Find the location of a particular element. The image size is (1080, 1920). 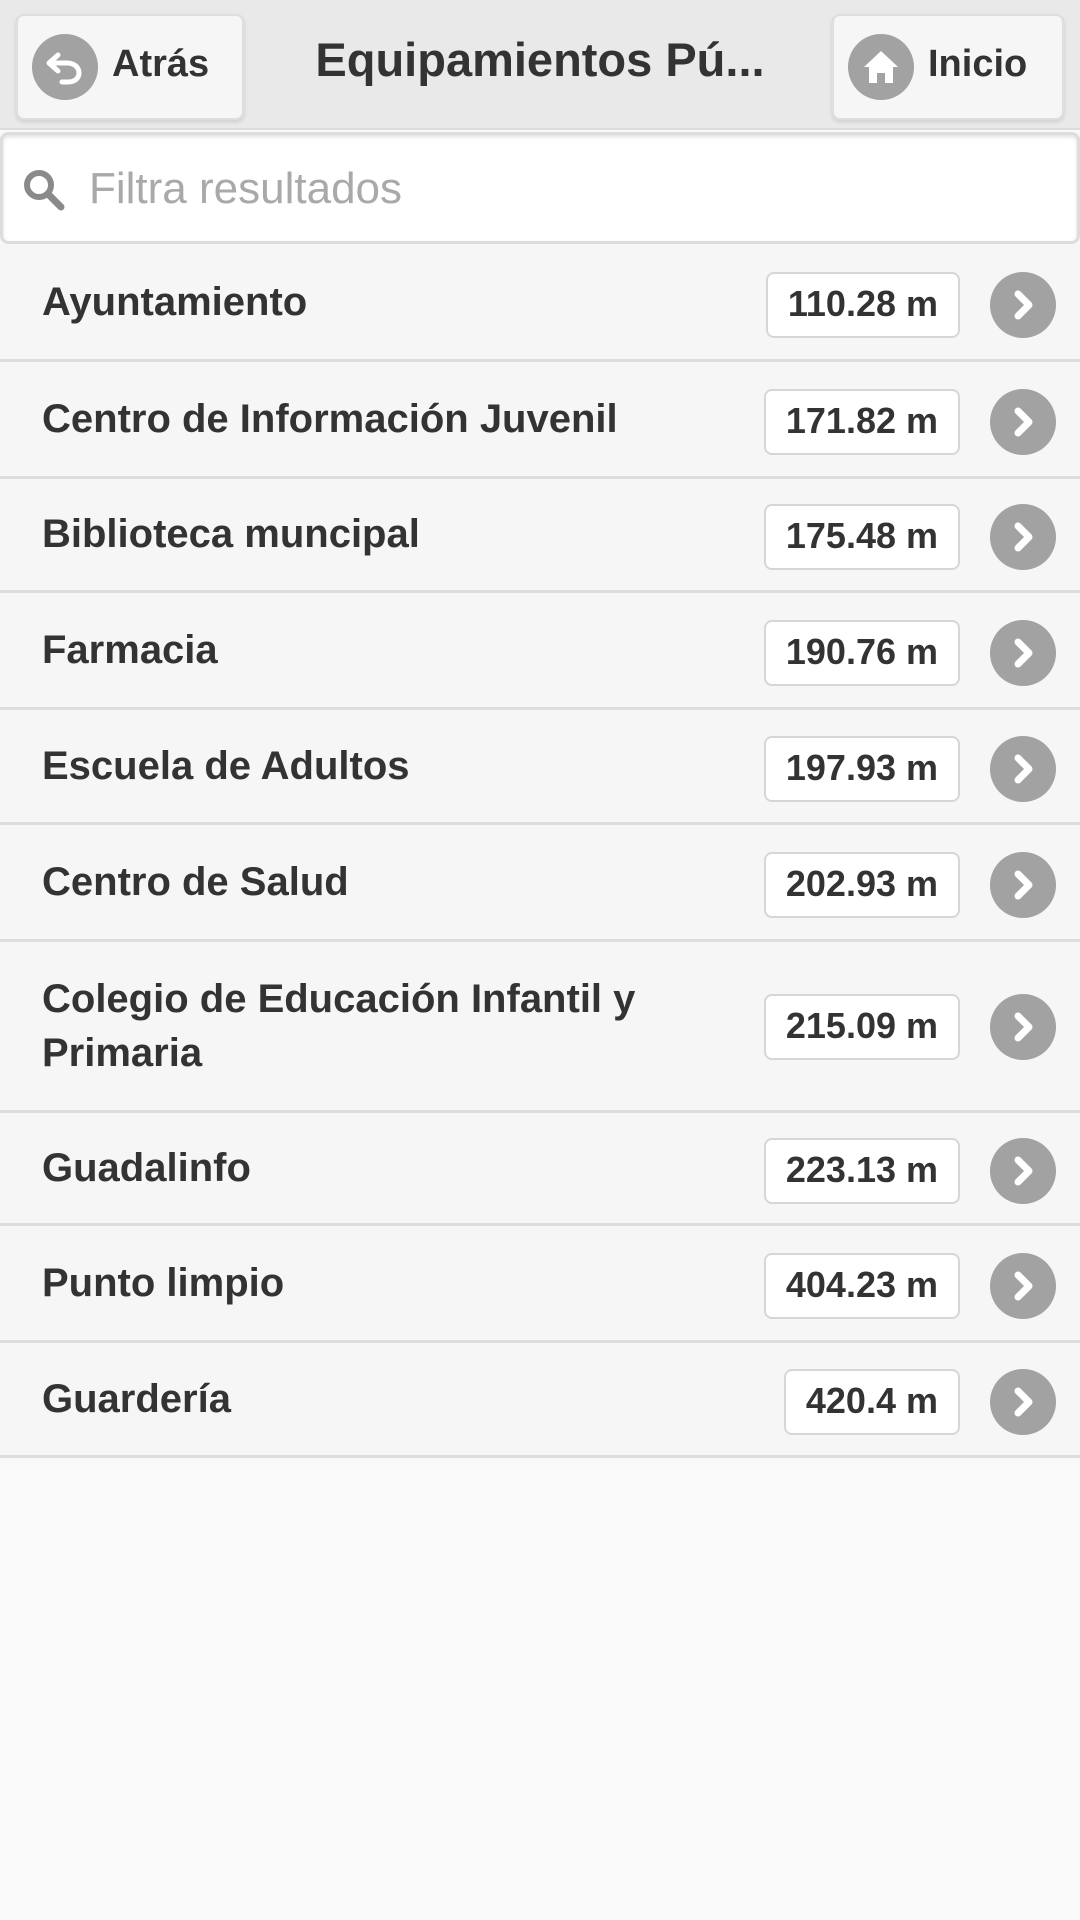

home-button-label: Inicio is located at coordinates (978, 63).